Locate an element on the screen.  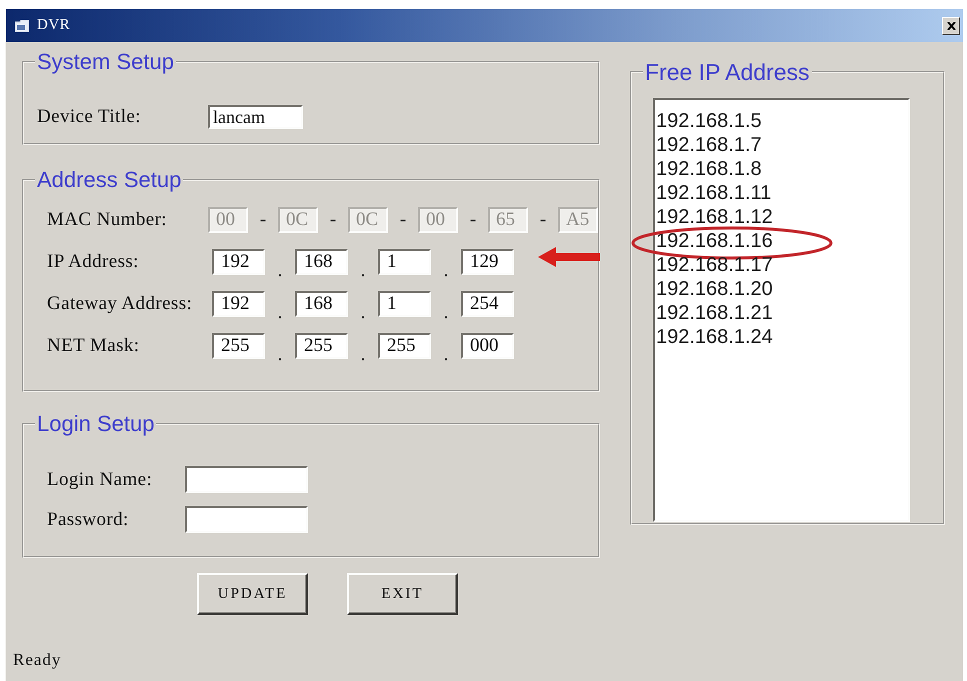
field-label: NET Mask: is located at coordinates (93, 346).